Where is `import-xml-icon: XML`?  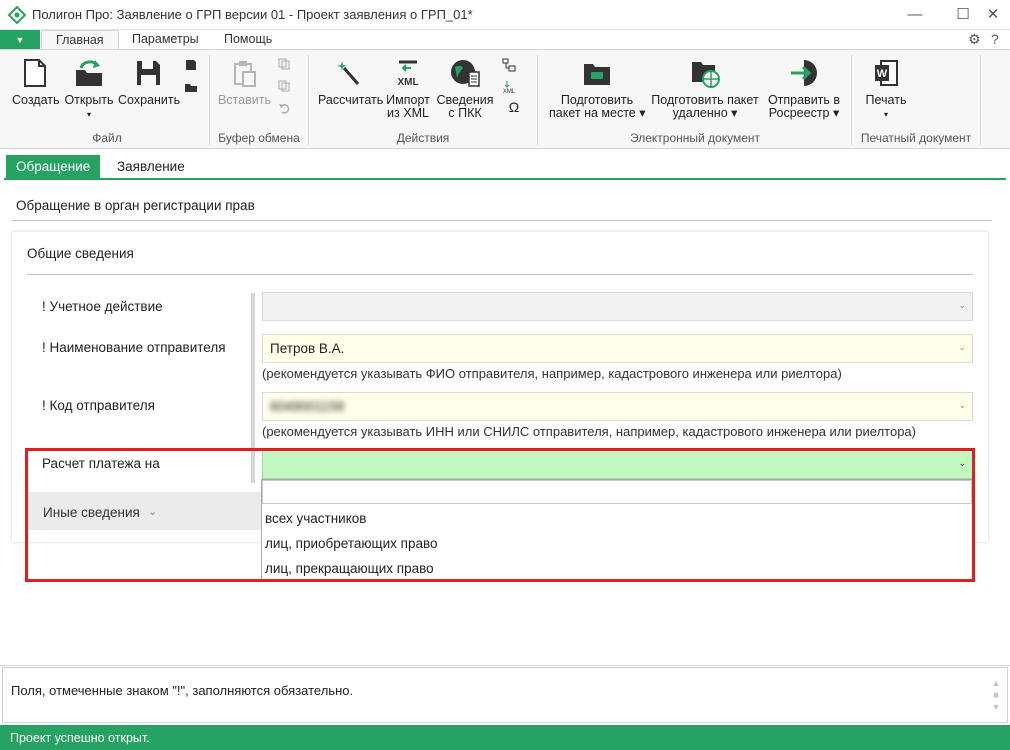 import-xml-icon: XML is located at coordinates (408, 74).